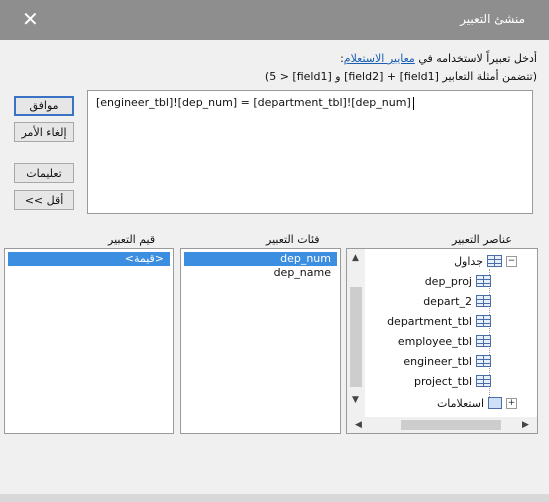  Describe the element at coordinates (274, 498) in the screenshot. I see `window-bottom-edge` at that location.